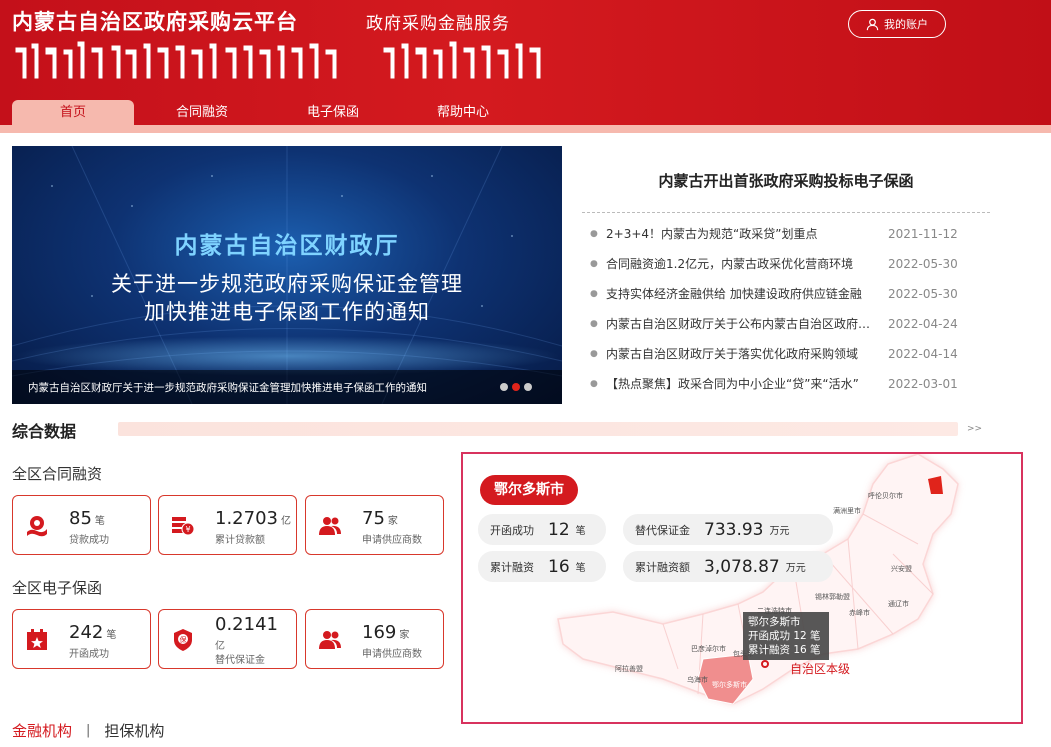 This screenshot has height=747, width=1051. I want to click on guarantee-success-value: 242, so click(86, 632).